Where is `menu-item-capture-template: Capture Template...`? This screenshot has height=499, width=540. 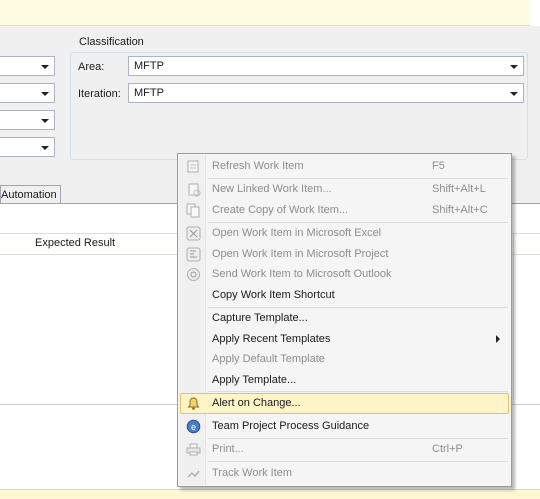 menu-item-capture-template: Capture Template... is located at coordinates (344, 318).